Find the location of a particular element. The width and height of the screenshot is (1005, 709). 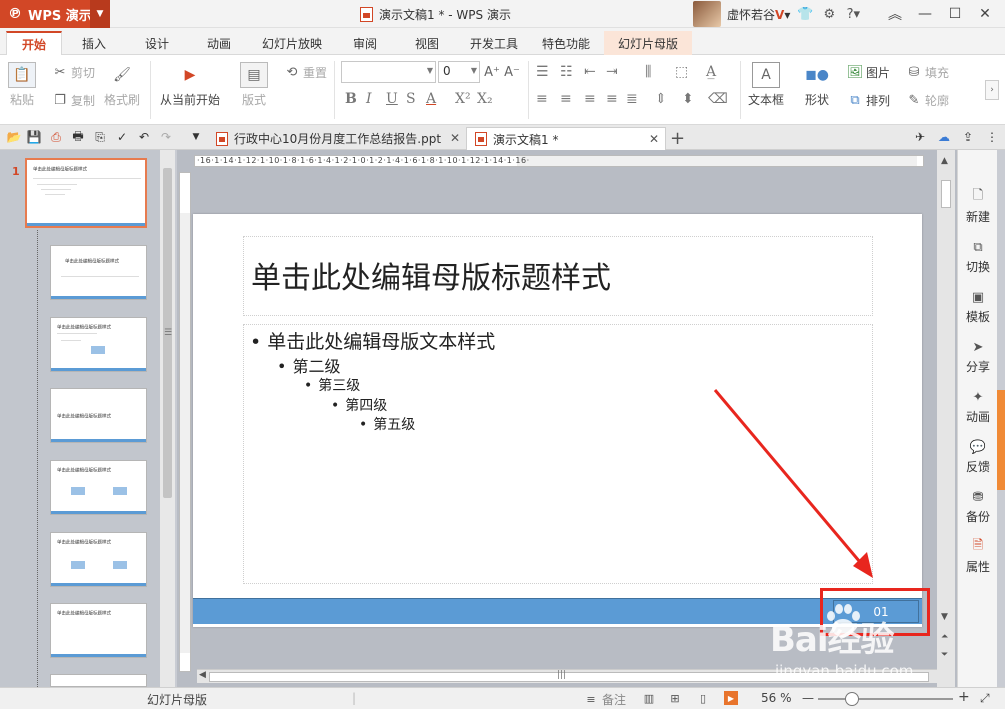

numbered-list-icon: ☷ is located at coordinates (566, 72).